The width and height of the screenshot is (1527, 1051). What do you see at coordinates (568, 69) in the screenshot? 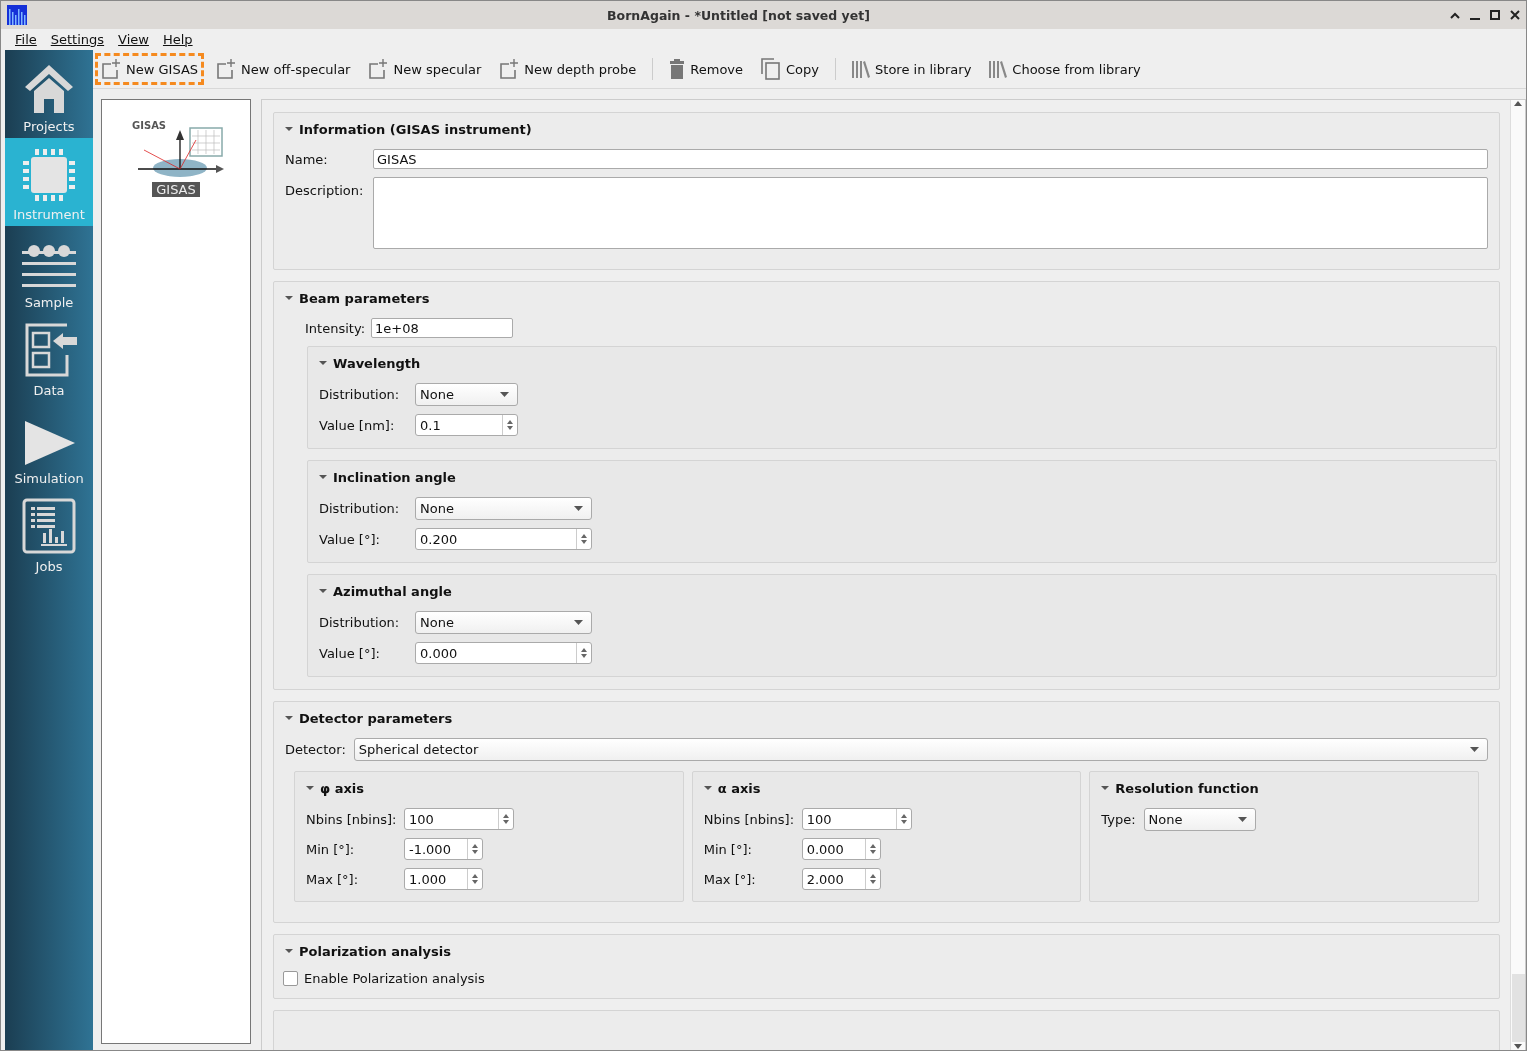
I see `toolbar-button: New depth probe` at bounding box center [568, 69].